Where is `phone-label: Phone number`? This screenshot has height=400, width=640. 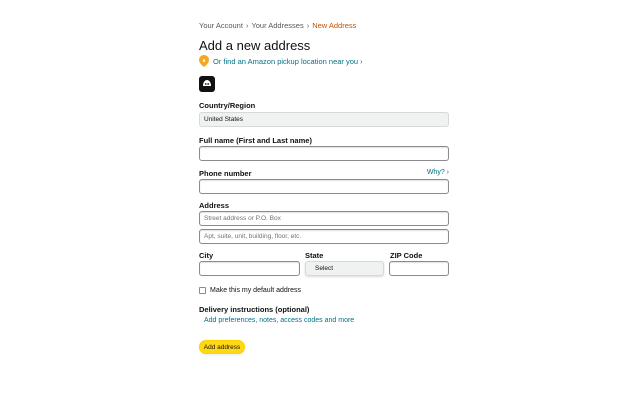 phone-label: Phone number is located at coordinates (225, 173).